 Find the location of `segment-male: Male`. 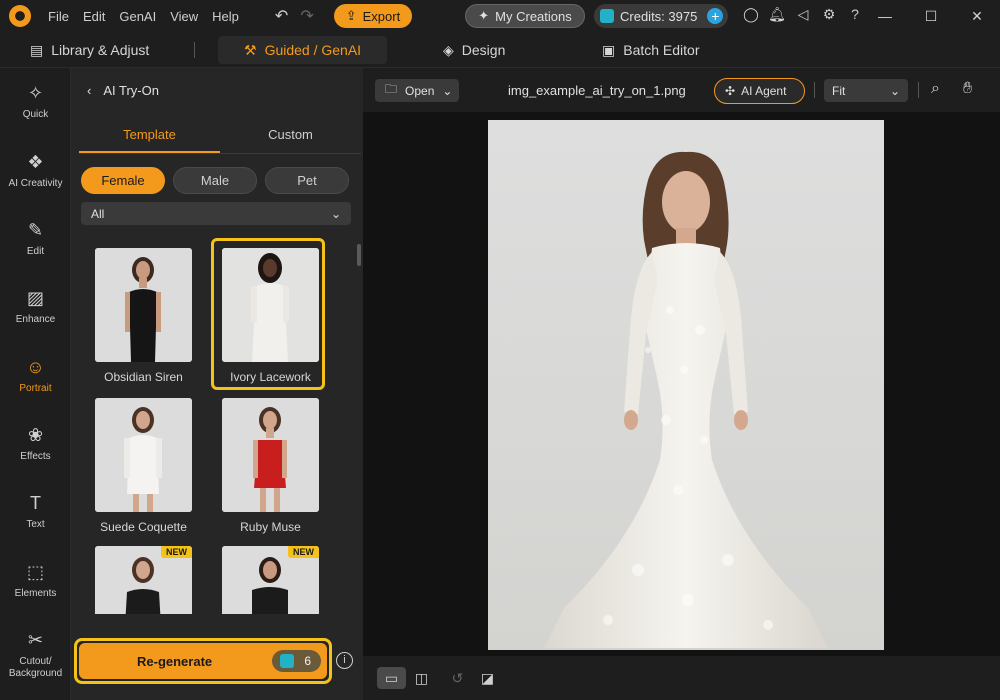

segment-male: Male is located at coordinates (215, 180).